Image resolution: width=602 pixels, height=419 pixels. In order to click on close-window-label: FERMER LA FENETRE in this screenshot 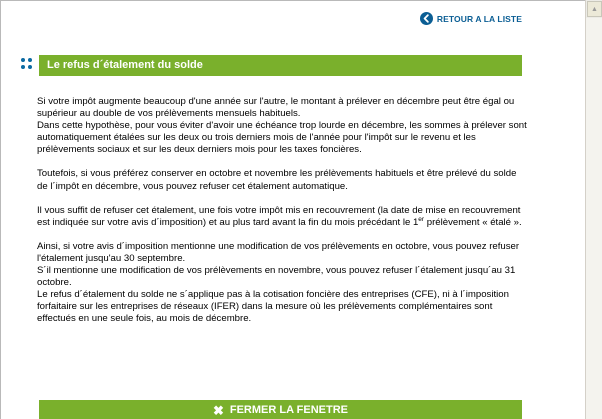, I will do `click(289, 410)`.